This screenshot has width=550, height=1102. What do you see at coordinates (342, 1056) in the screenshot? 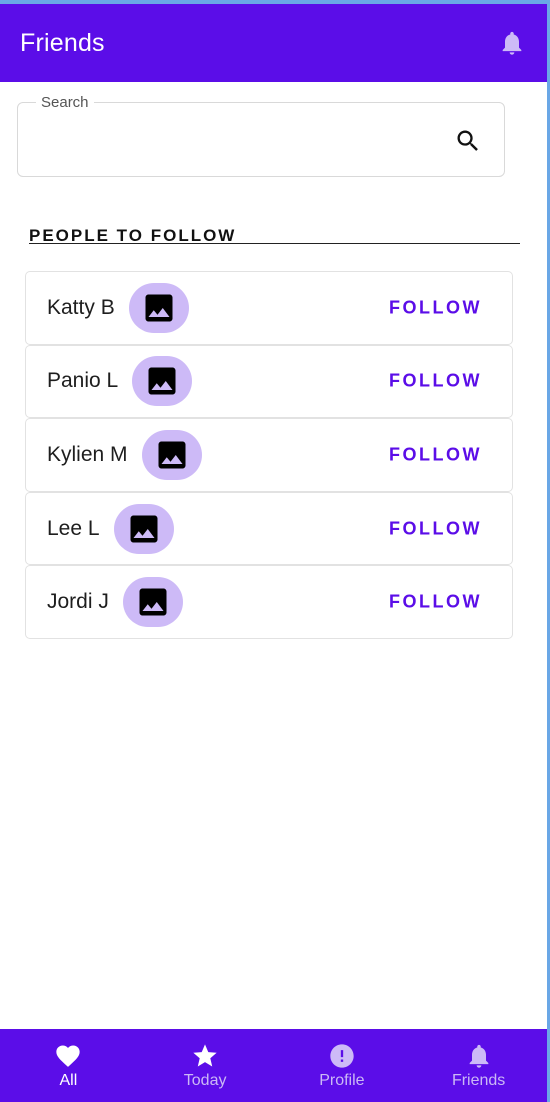
I see `alert-circle-icon` at bounding box center [342, 1056].